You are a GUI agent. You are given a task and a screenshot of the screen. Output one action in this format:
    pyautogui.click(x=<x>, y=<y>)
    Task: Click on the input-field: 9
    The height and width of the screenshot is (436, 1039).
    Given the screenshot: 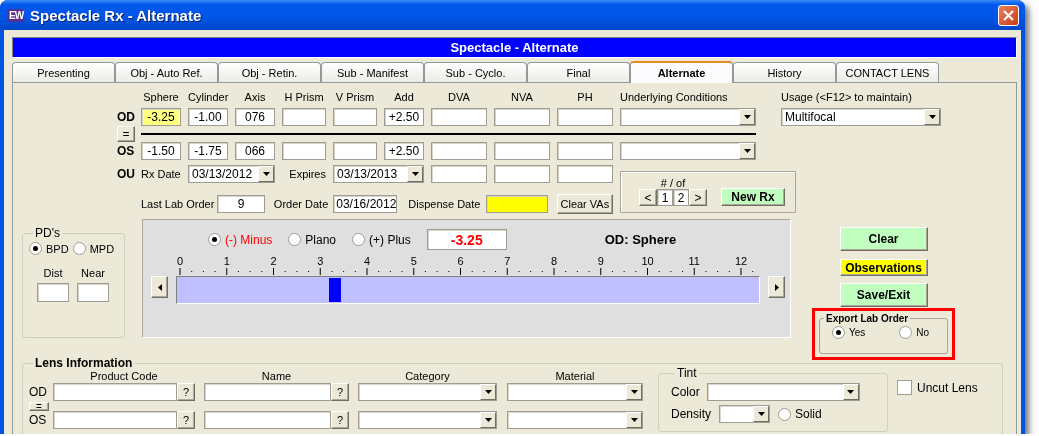 What is the action you would take?
    pyautogui.click(x=241, y=204)
    